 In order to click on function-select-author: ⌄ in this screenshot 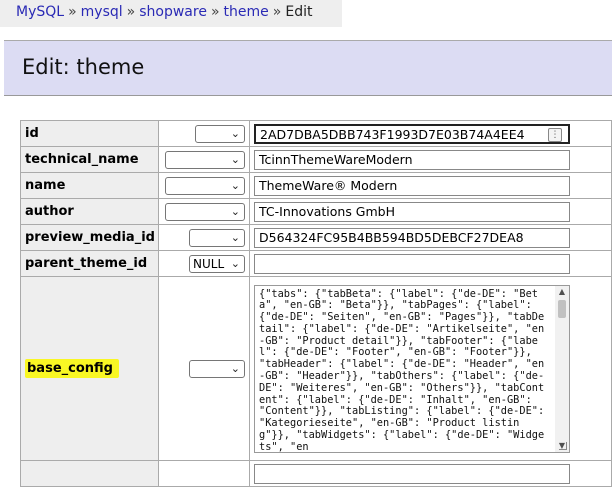, I will do `click(205, 211)`.